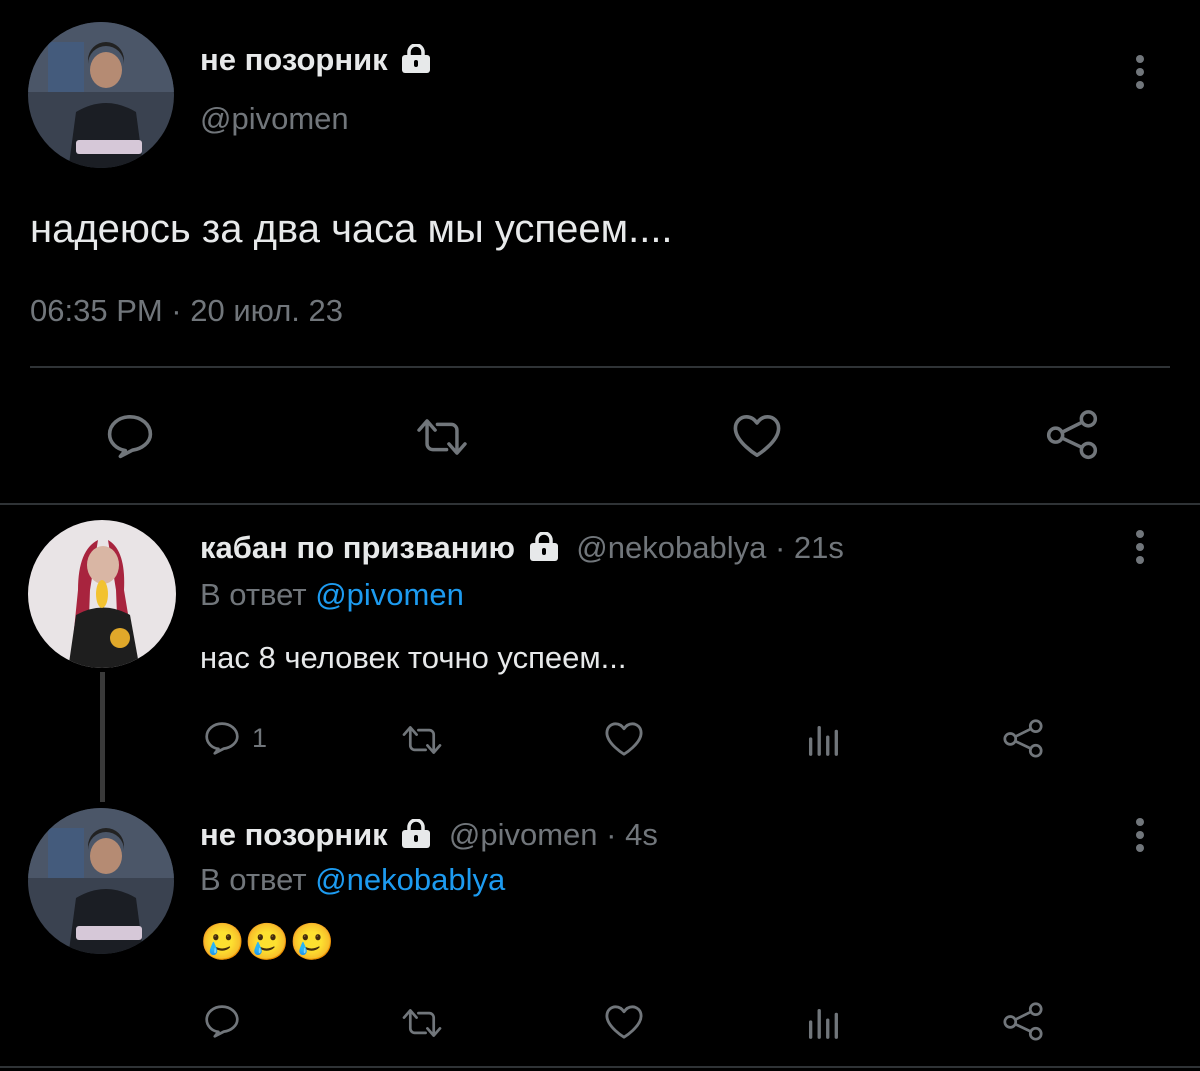 The width and height of the screenshot is (1200, 1071). I want to click on reply-count: 1, so click(260, 738).